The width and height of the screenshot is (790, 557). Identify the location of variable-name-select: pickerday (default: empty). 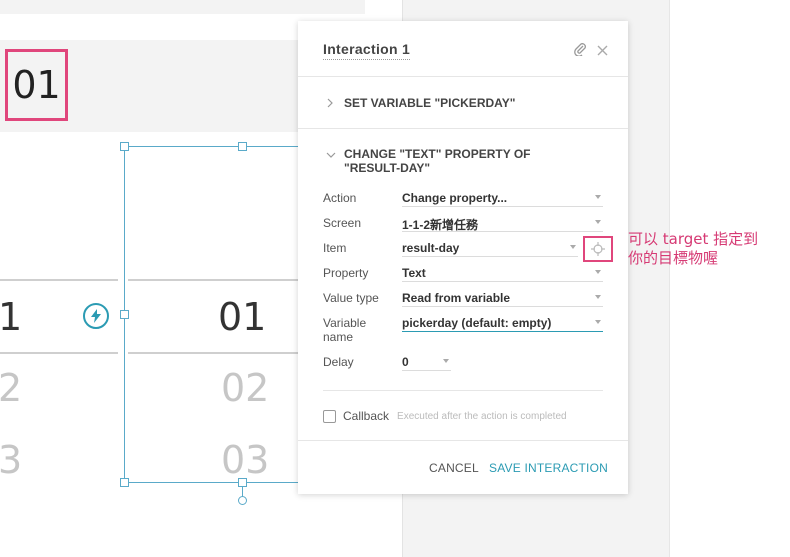
(502, 324).